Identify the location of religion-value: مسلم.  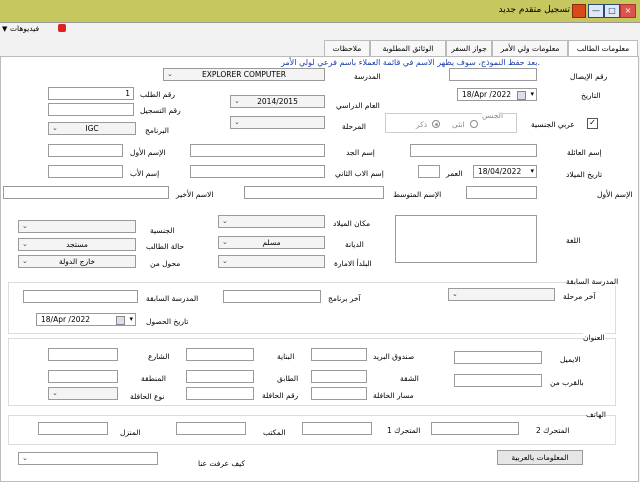
(271, 242).